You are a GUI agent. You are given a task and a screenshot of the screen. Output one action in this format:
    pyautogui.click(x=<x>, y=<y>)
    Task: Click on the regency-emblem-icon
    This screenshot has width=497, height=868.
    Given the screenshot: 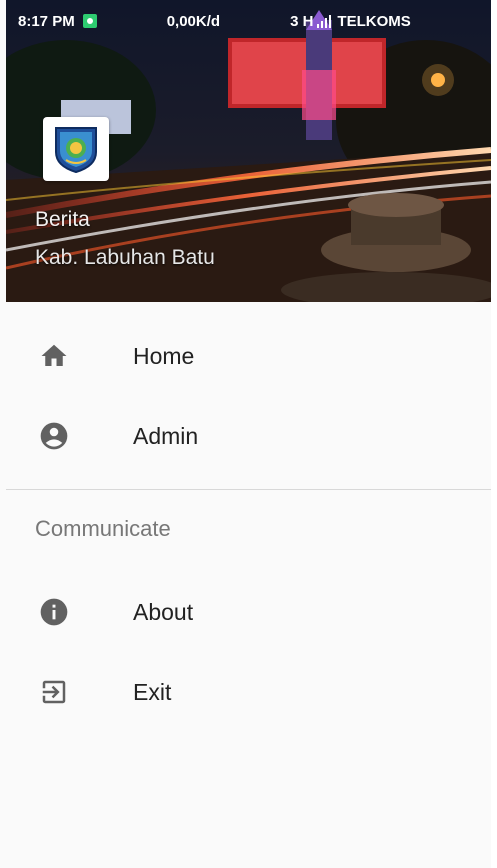 What is the action you would take?
    pyautogui.click(x=76, y=149)
    